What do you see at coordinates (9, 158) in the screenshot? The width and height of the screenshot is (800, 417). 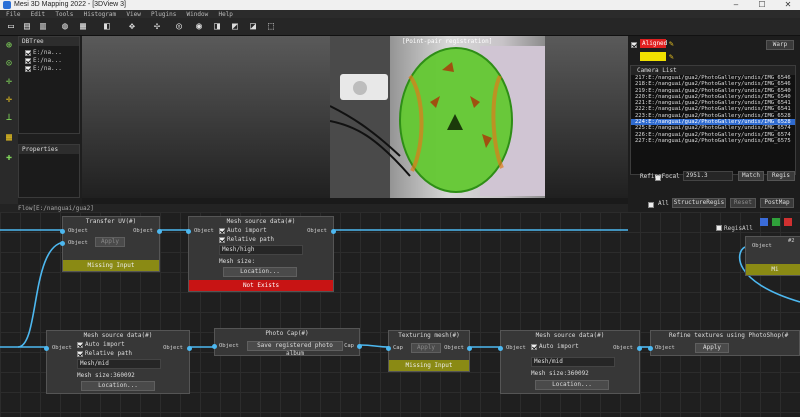 I see `move-tool-icon: ✚` at bounding box center [9, 158].